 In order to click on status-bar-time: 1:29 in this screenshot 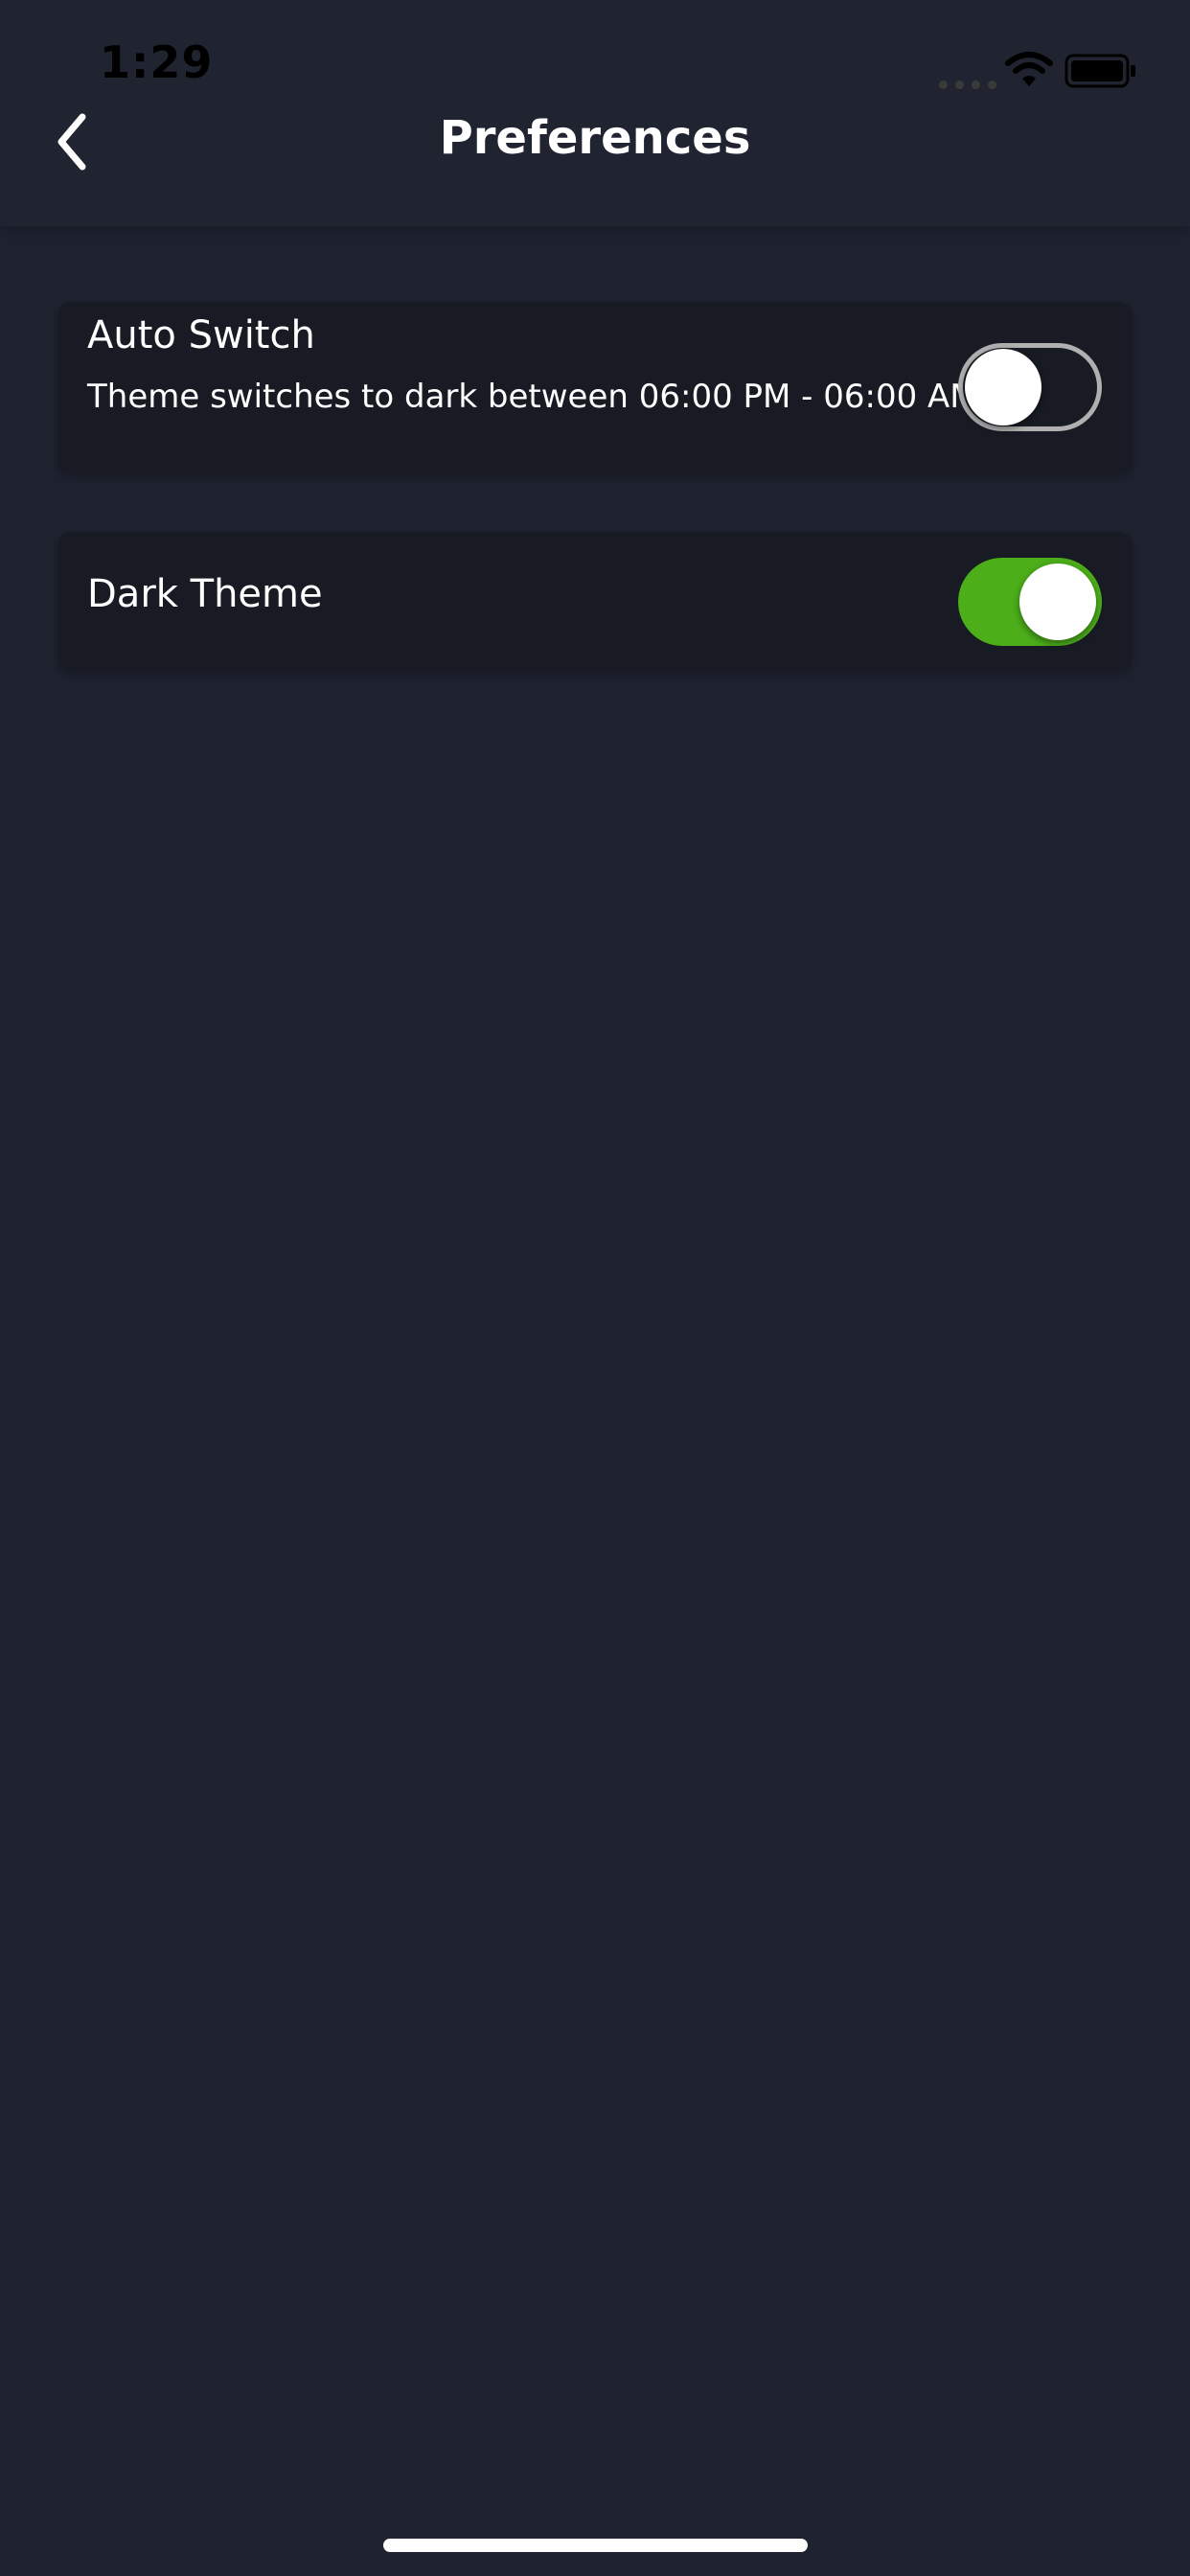, I will do `click(157, 62)`.